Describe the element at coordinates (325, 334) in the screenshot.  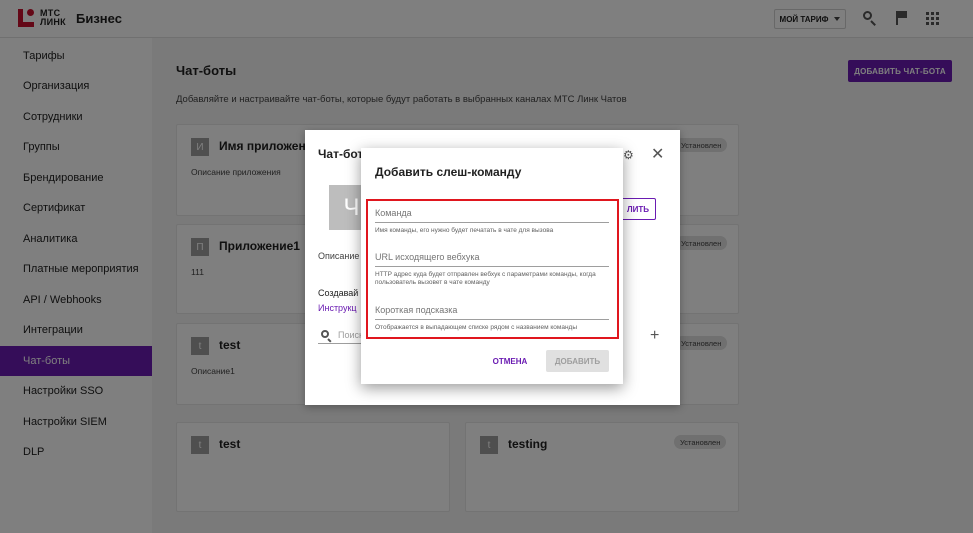
I see `search-icon` at that location.